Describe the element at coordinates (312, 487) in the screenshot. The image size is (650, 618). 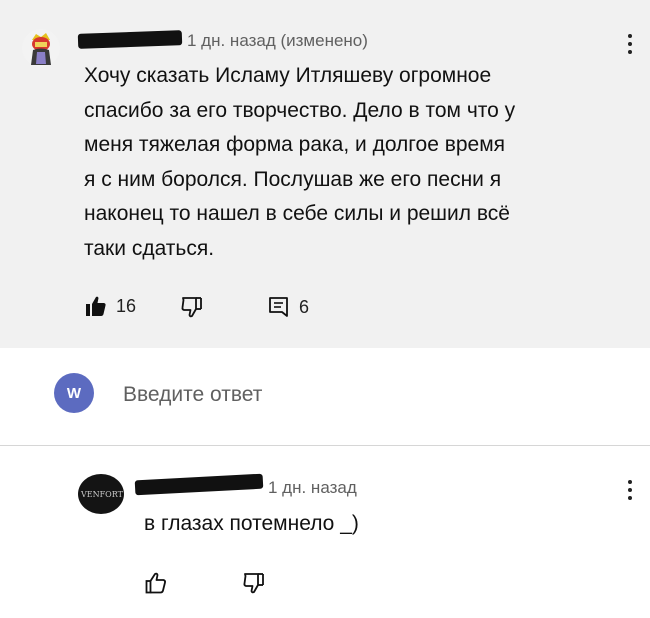
I see `reply-timestamp: 1 дн. назад` at that location.